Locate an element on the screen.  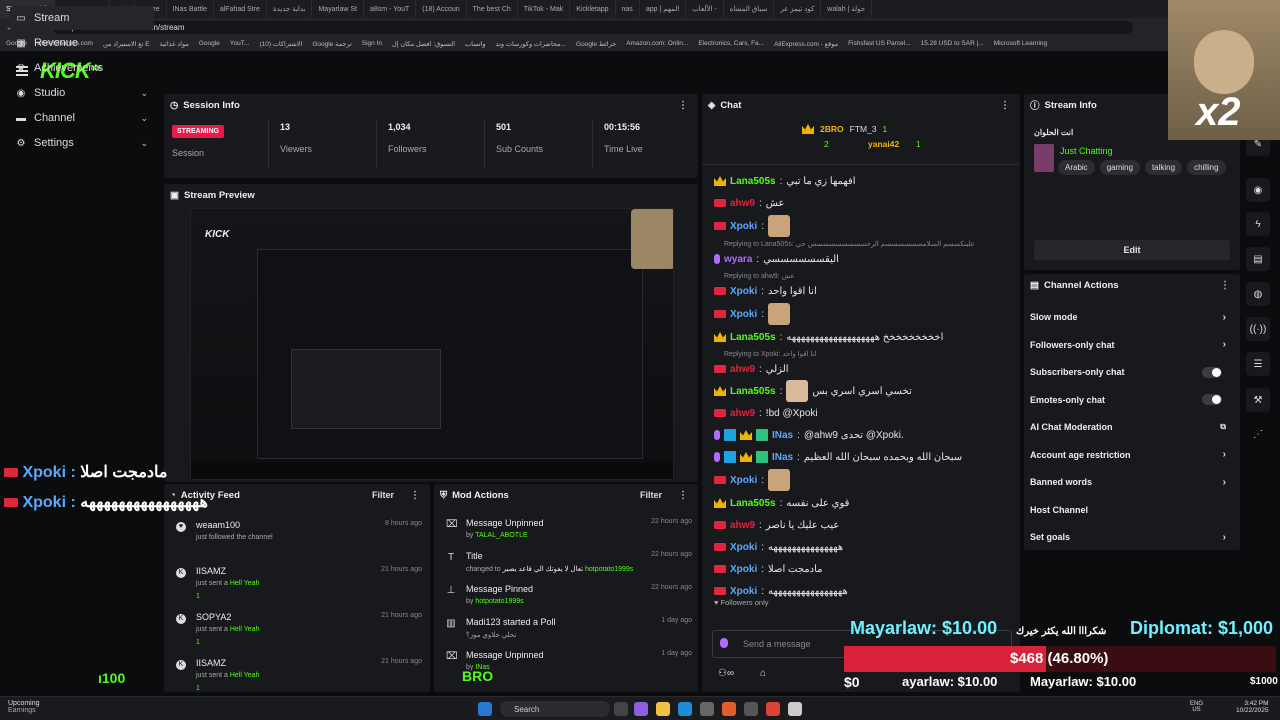
edit-stream-info-button: Edit is located at coordinates (1132, 250).